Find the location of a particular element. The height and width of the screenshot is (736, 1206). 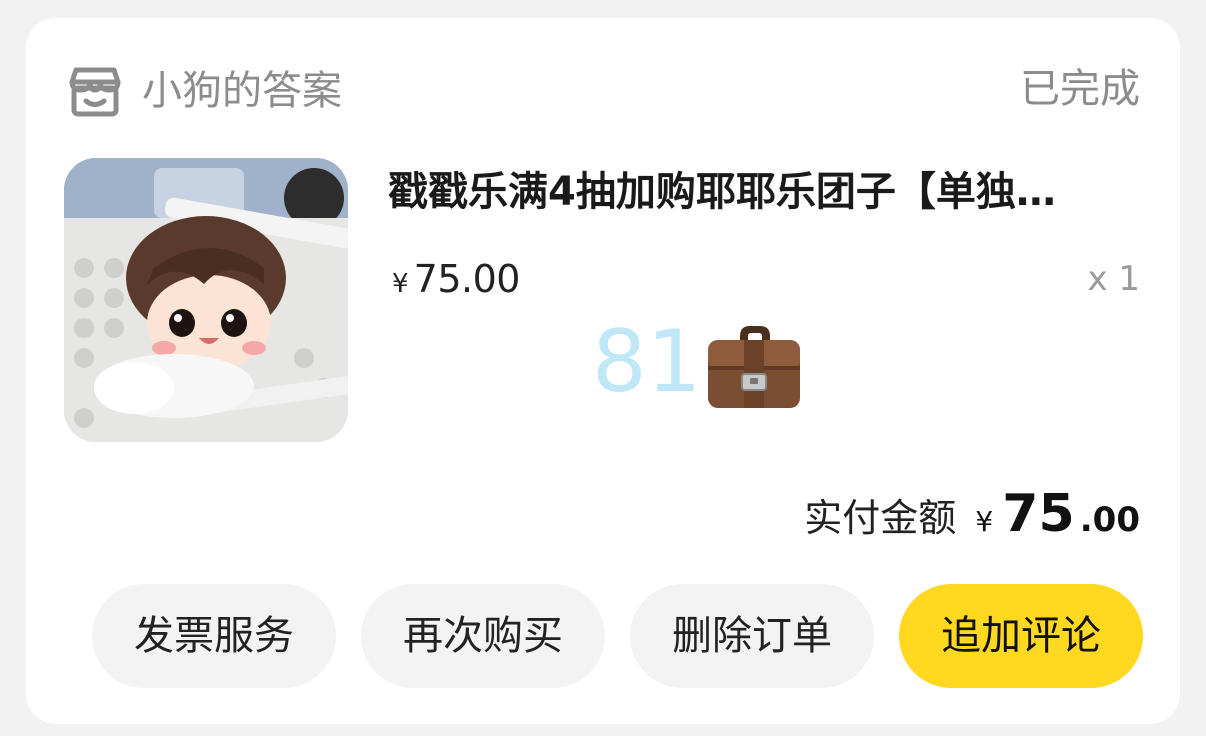

price-value: 75.00 is located at coordinates (467, 279).